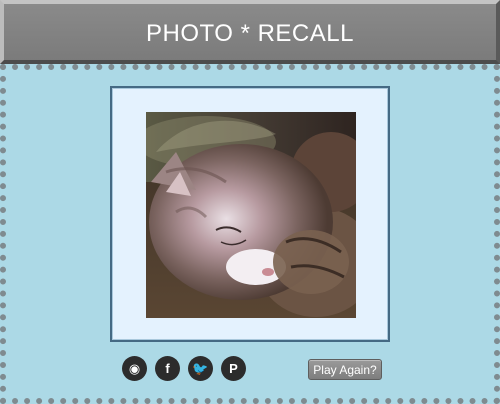 The width and height of the screenshot is (500, 404). I want to click on share-buttons: ◉ f 🐦 P, so click(184, 369).